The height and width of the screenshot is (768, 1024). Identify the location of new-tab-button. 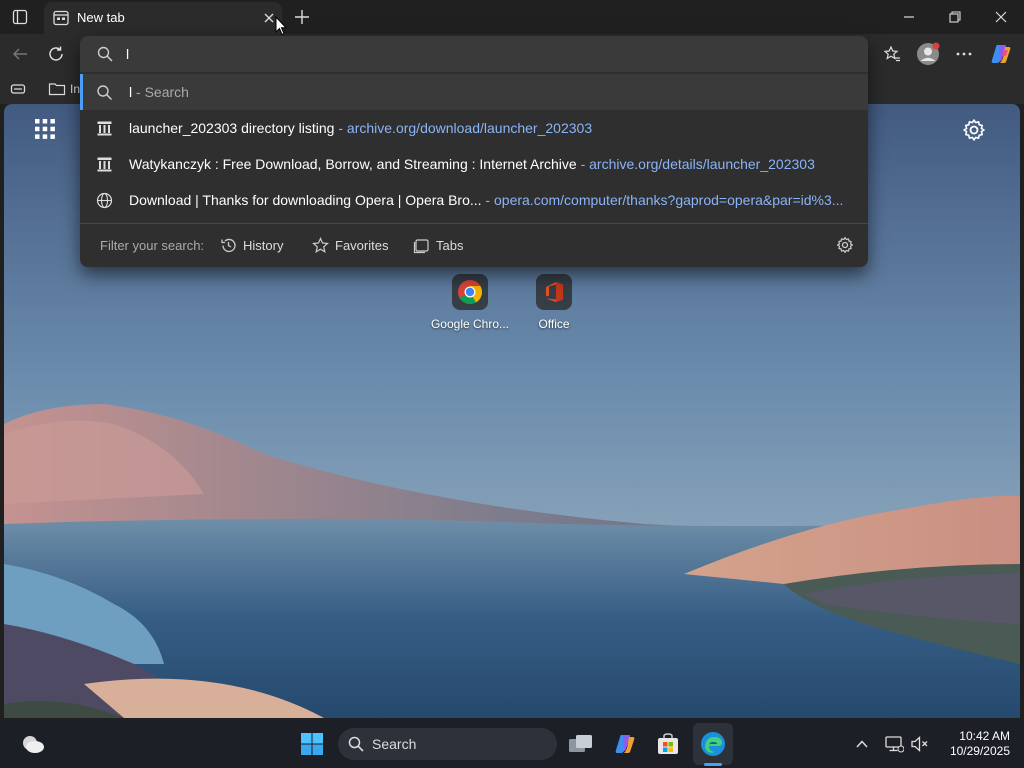
(302, 17).